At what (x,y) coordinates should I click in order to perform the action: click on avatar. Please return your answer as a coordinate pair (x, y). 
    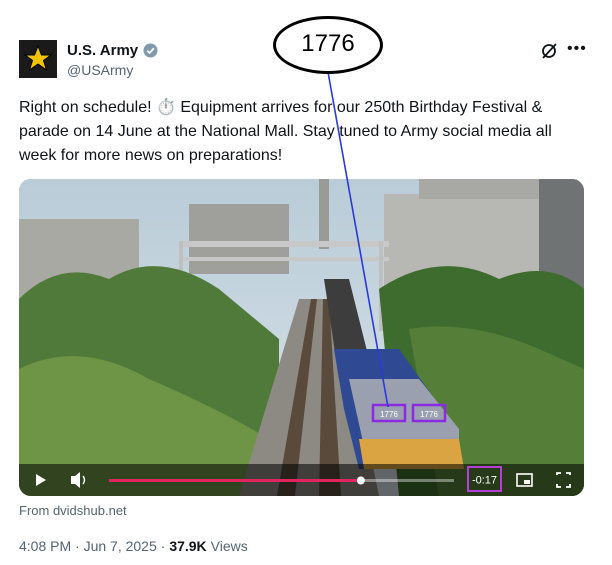
    Looking at the image, I should click on (38, 59).